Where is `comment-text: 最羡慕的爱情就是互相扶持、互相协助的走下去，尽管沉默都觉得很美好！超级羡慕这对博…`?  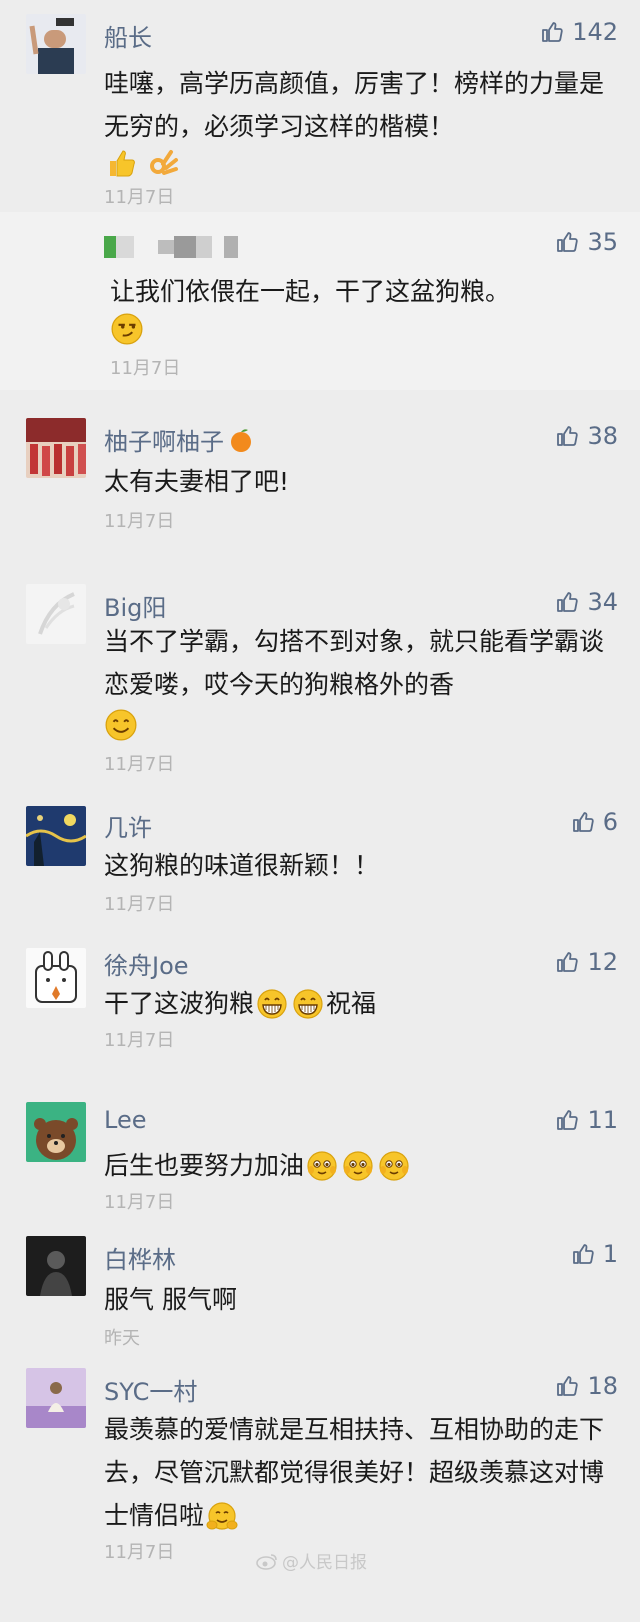
comment-text: 最羡慕的爱情就是互相扶持、互相协助的走下去，尽管沉默都觉得很美好！超级羡慕这对博… is located at coordinates (357, 1472).